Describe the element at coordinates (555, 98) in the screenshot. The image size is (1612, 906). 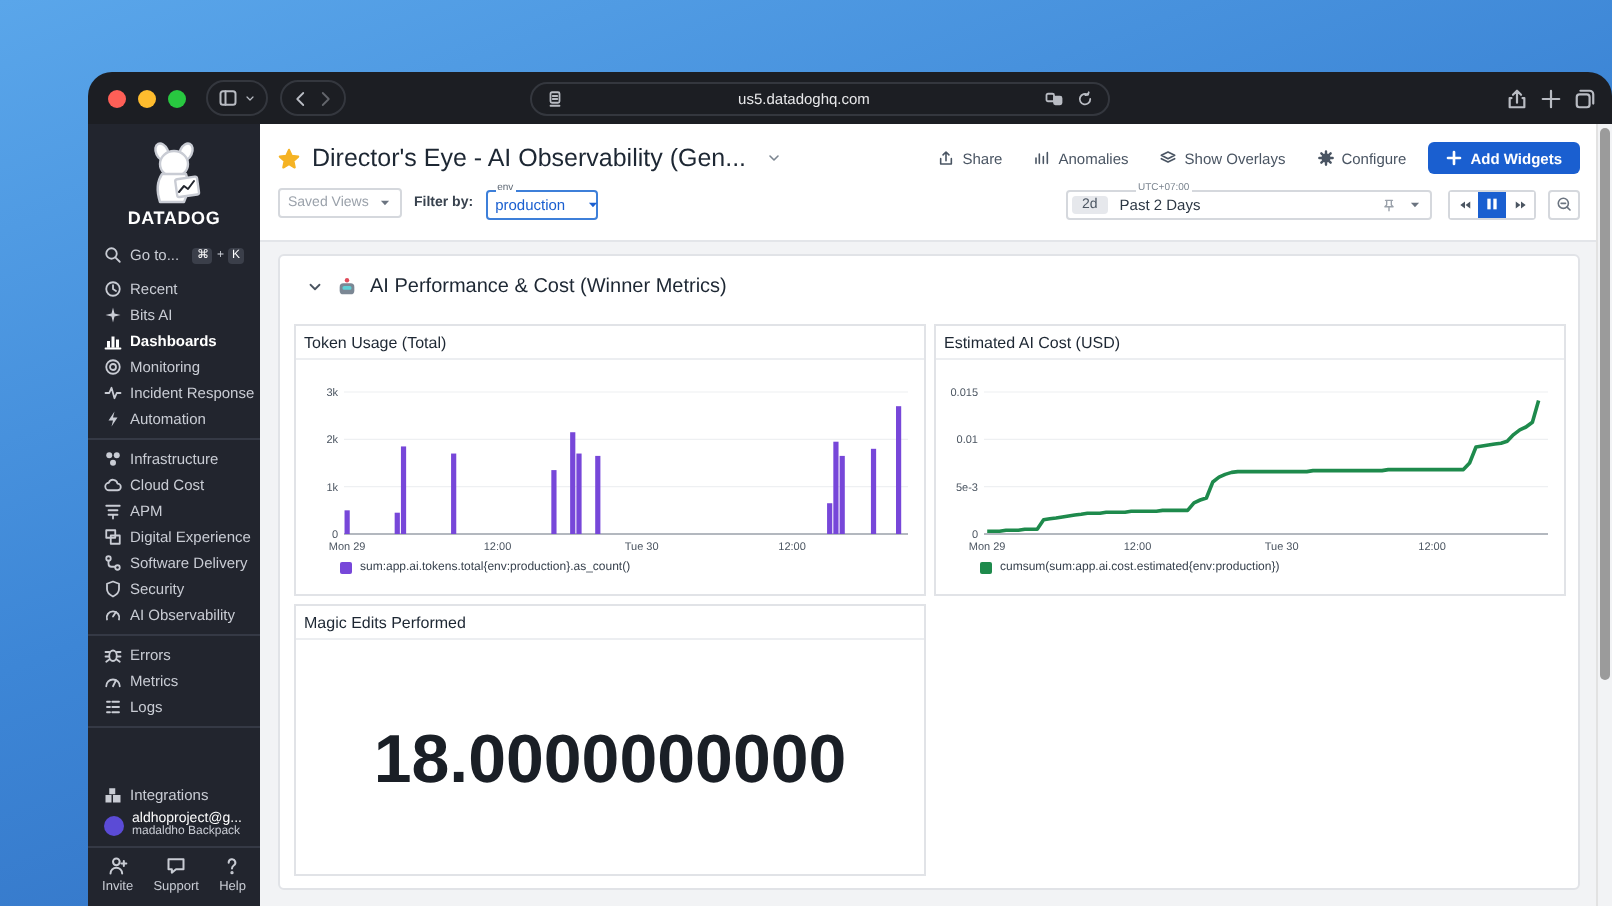
I see `page-icon` at that location.